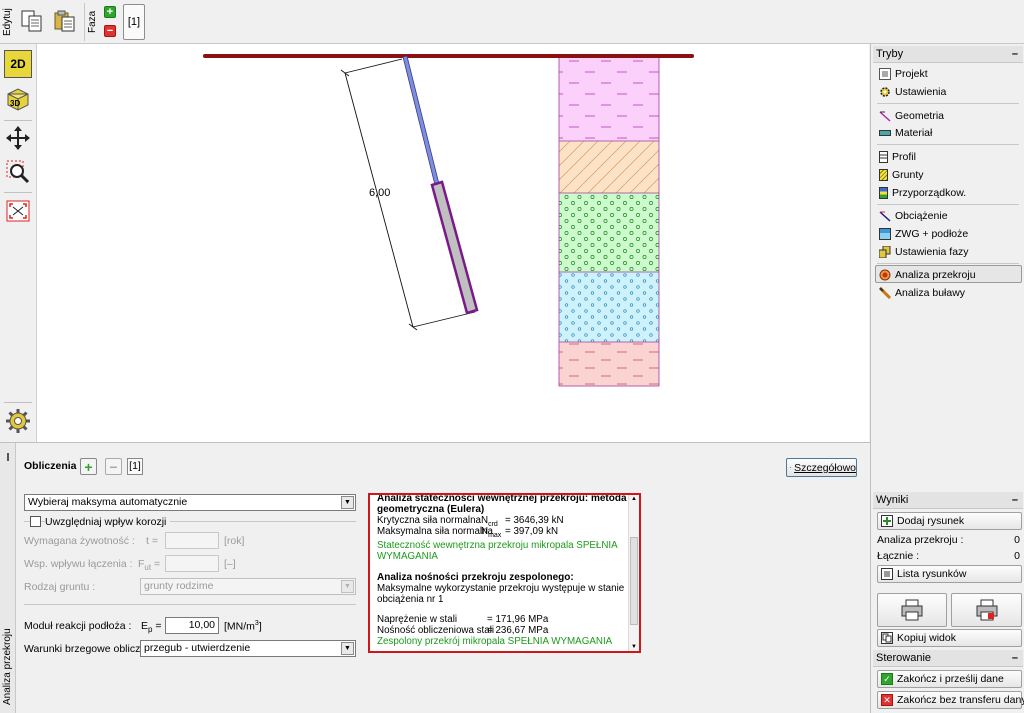 The width and height of the screenshot is (1024, 713). What do you see at coordinates (922, 192) in the screenshot?
I see `mode-assign: Przyporządkow.` at bounding box center [922, 192].